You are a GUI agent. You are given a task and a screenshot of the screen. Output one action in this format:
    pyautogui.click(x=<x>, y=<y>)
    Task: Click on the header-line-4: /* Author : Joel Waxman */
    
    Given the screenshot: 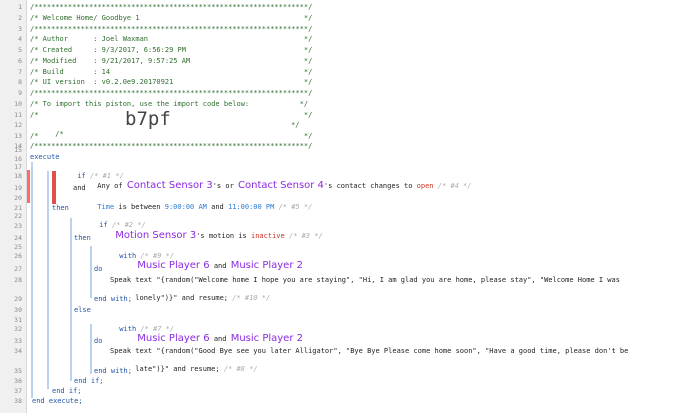 What is the action you would take?
    pyautogui.click(x=171, y=39)
    